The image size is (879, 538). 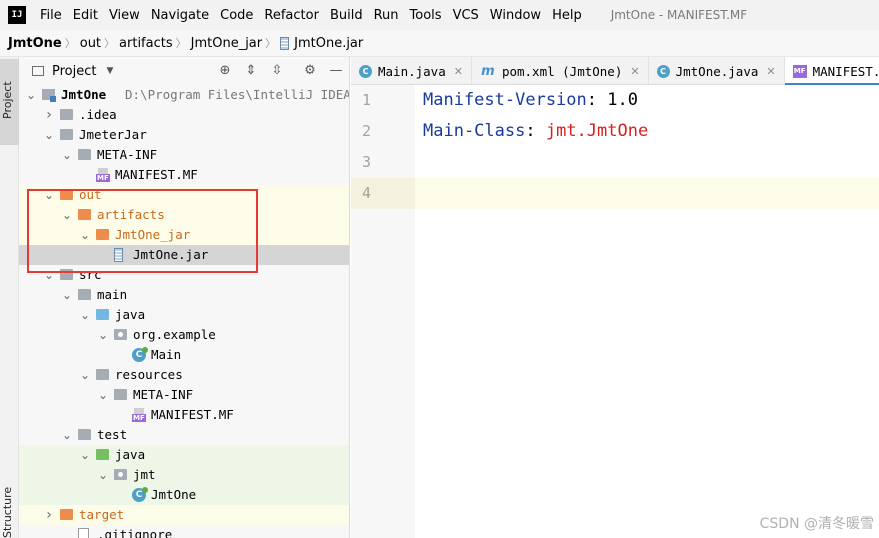 What do you see at coordinates (567, 15) in the screenshot?
I see `menu-help: Help` at bounding box center [567, 15].